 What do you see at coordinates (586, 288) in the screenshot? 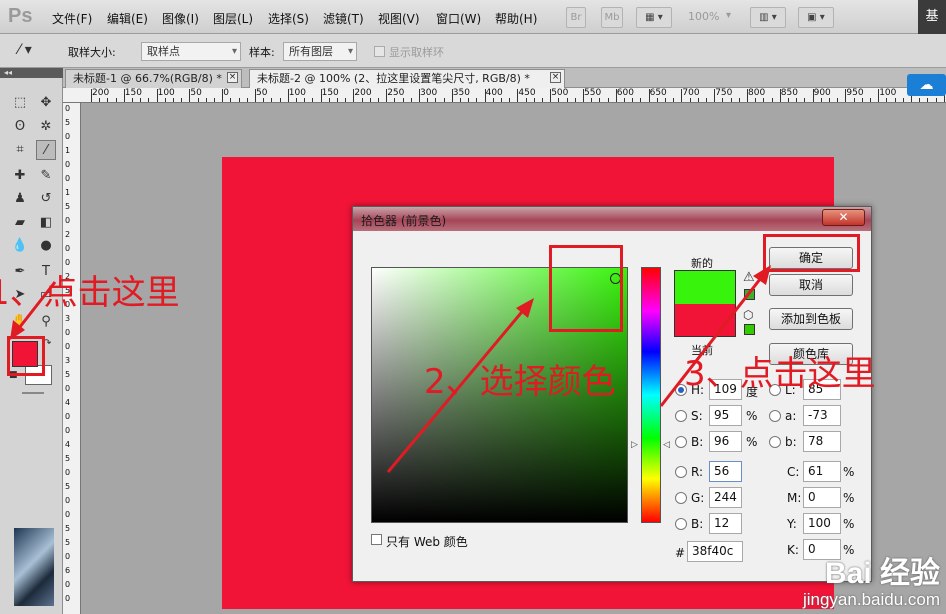
I see `step2-highlight-box` at bounding box center [586, 288].